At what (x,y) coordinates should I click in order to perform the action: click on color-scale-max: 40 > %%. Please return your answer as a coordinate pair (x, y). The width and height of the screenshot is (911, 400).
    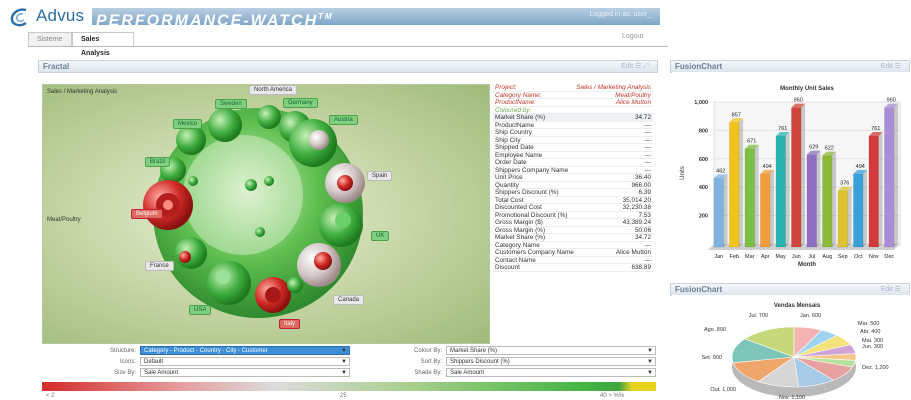
    Looking at the image, I should click on (612, 396).